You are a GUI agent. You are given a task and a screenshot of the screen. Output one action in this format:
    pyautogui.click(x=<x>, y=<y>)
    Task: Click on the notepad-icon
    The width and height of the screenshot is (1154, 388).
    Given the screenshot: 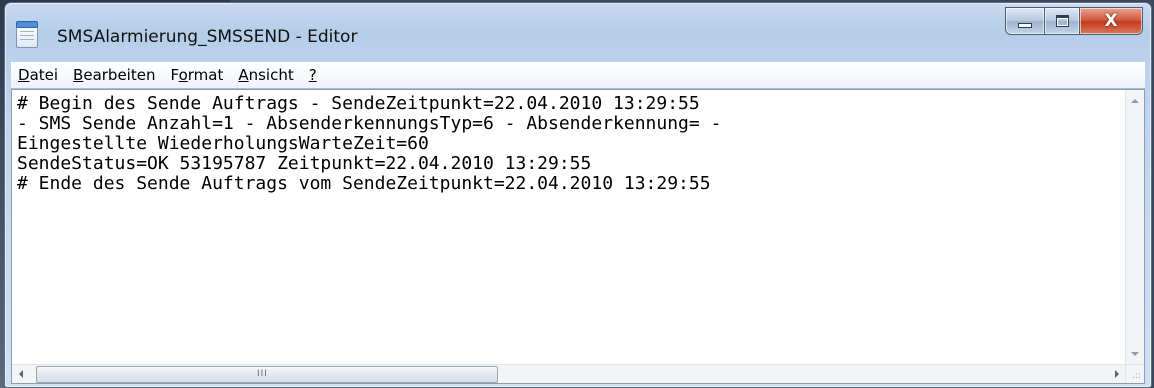 What is the action you would take?
    pyautogui.click(x=27, y=34)
    